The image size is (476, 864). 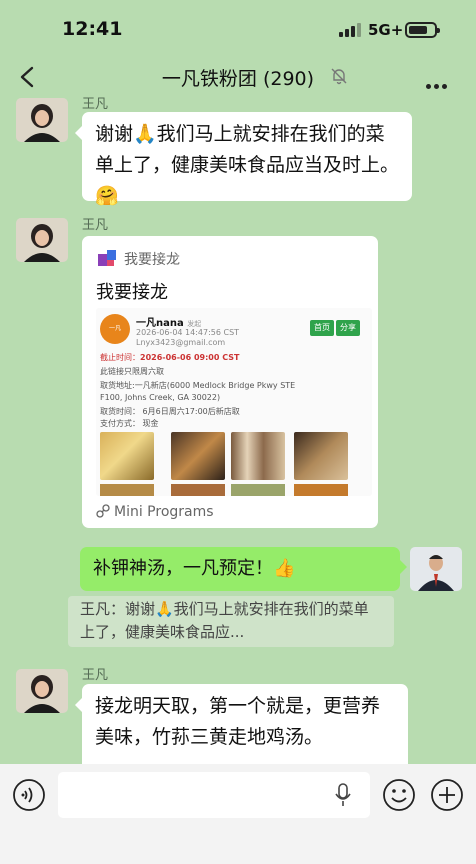 I want to click on my-message-bubble: 补钾神汤，一凡预定！👍, so click(x=243, y=569).